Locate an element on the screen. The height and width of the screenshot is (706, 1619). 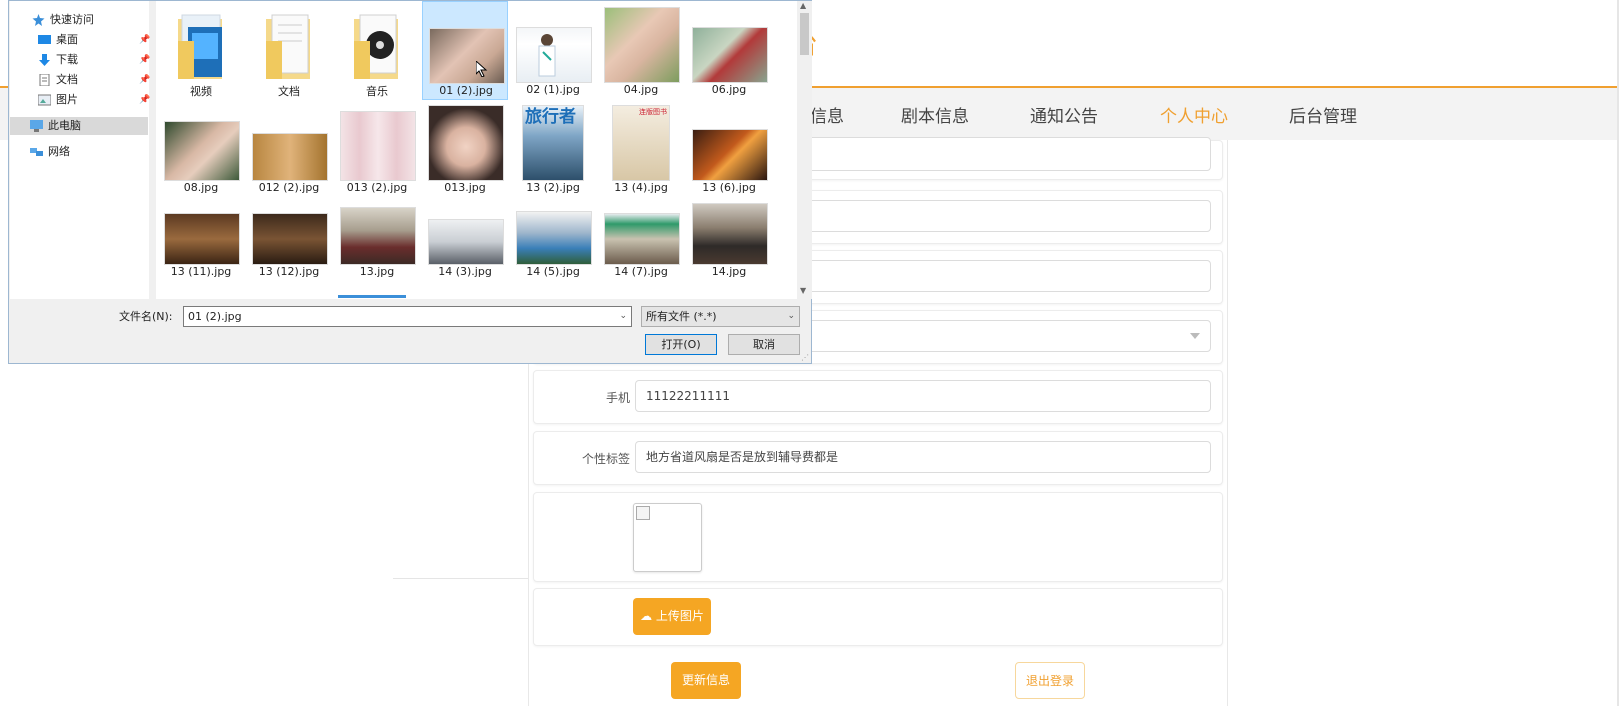
resize-grip-icon: ⋰ is located at coordinates (805, 357).